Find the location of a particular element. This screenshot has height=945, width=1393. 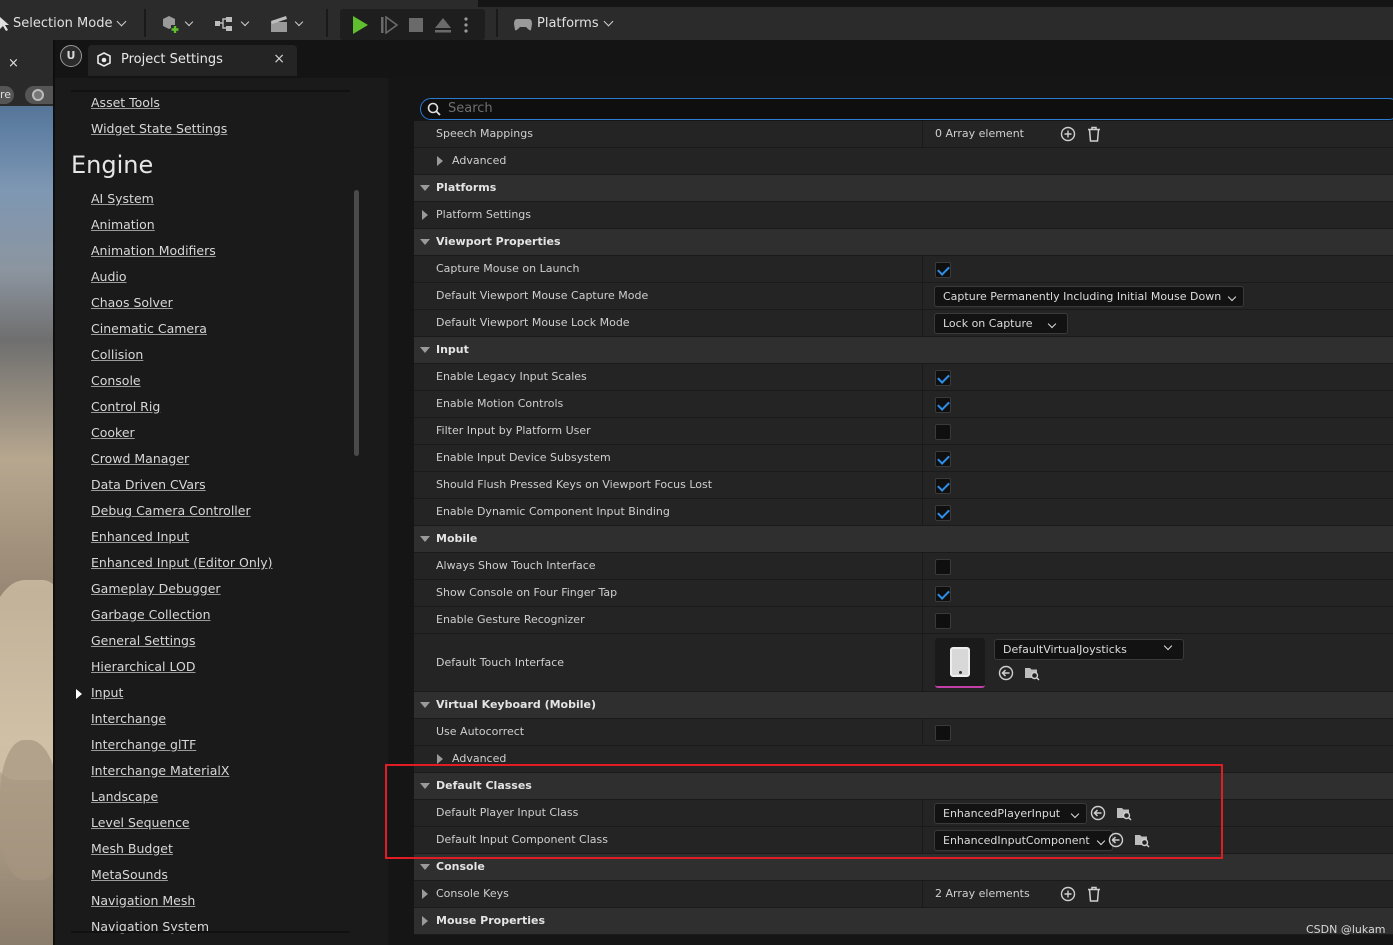

unreal-logo-icon: U is located at coordinates (71, 56).